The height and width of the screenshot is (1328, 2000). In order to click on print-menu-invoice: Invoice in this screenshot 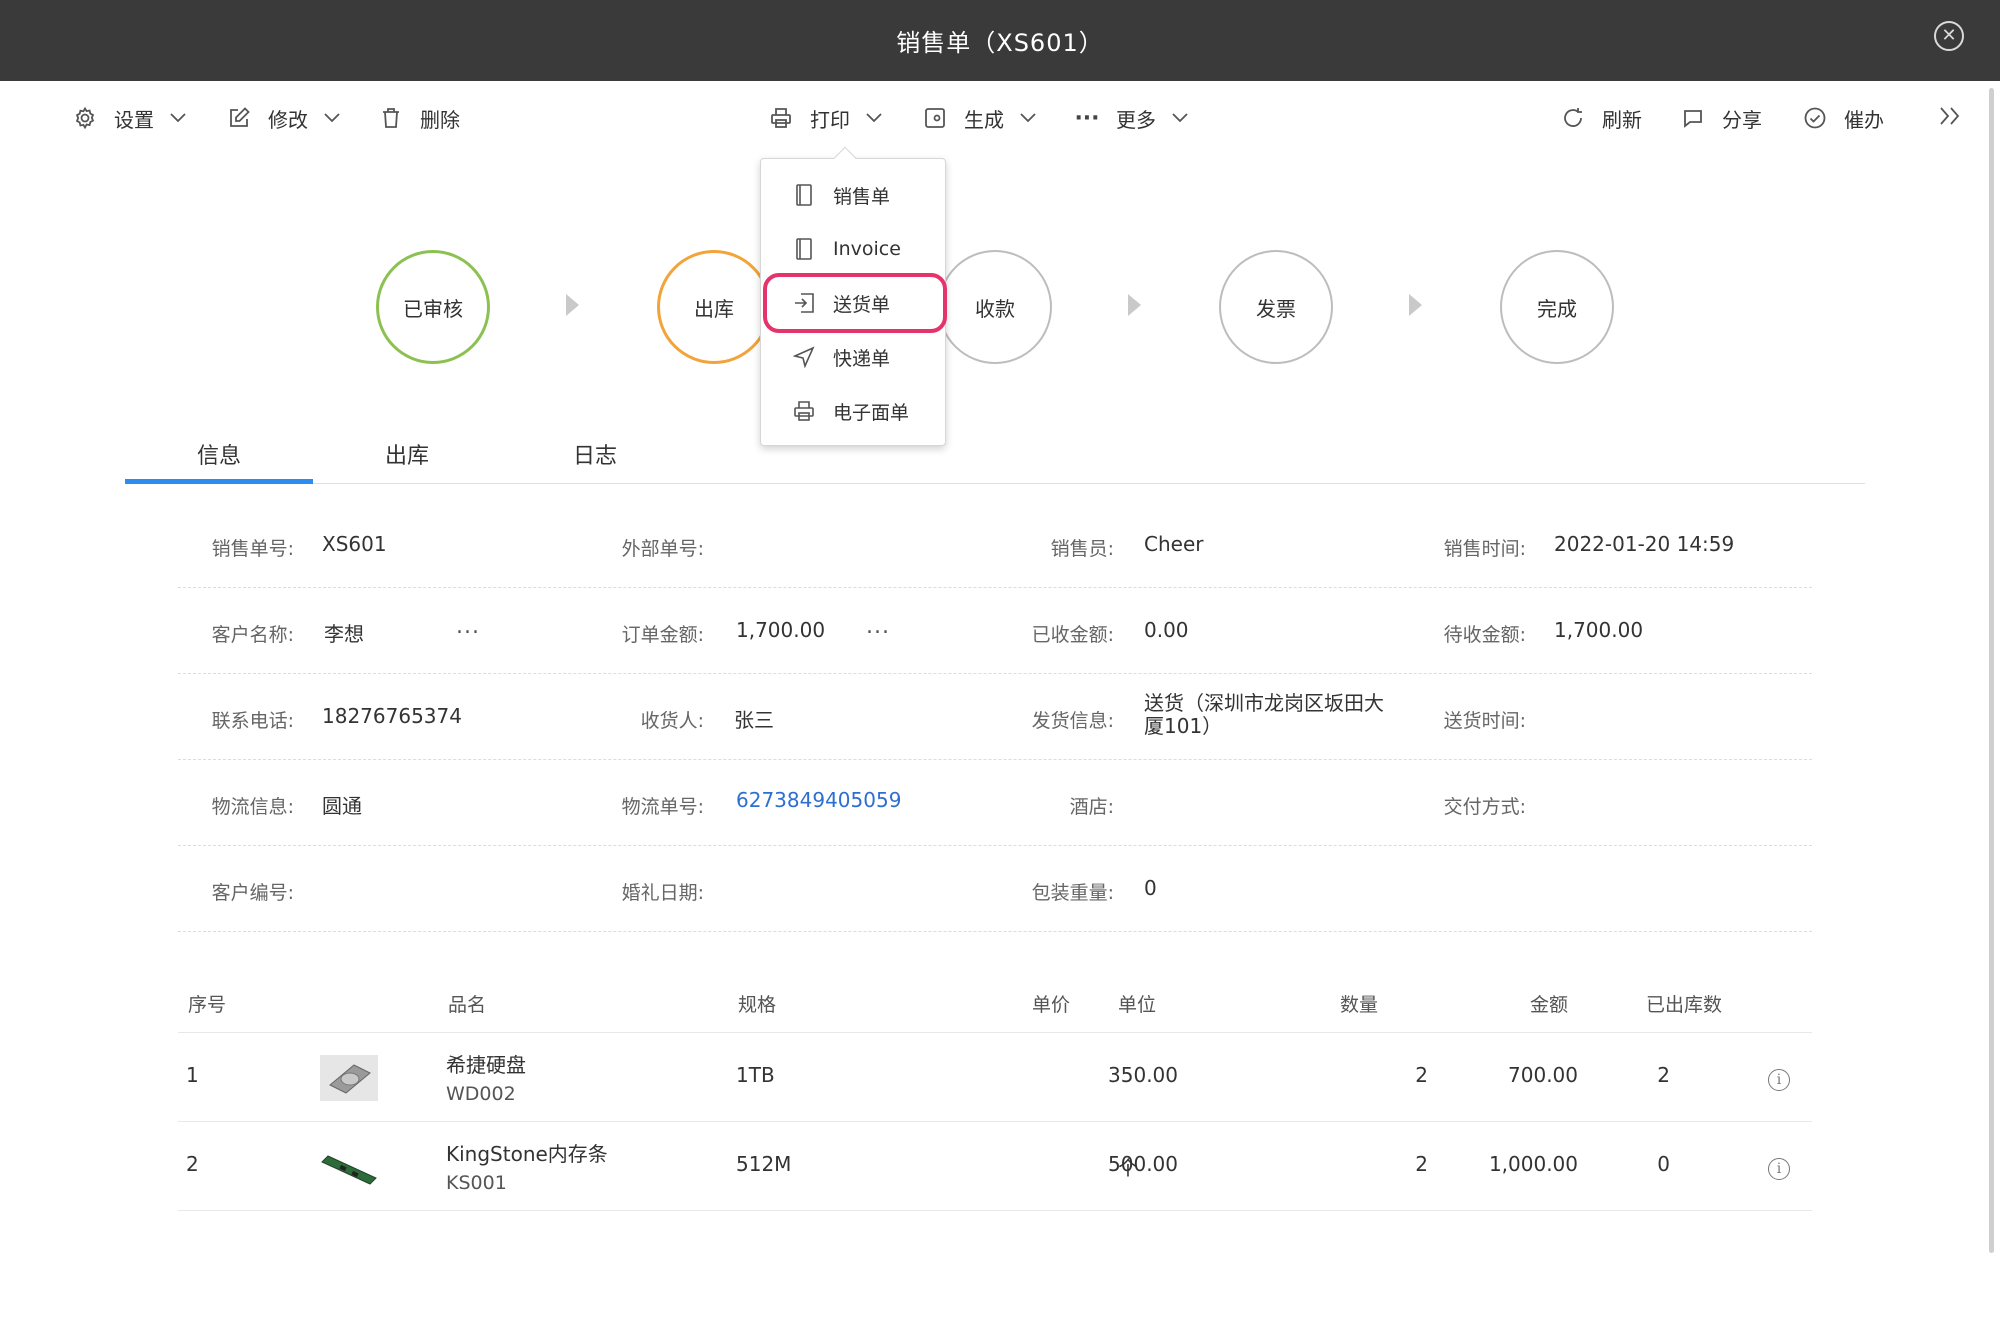, I will do `click(854, 249)`.